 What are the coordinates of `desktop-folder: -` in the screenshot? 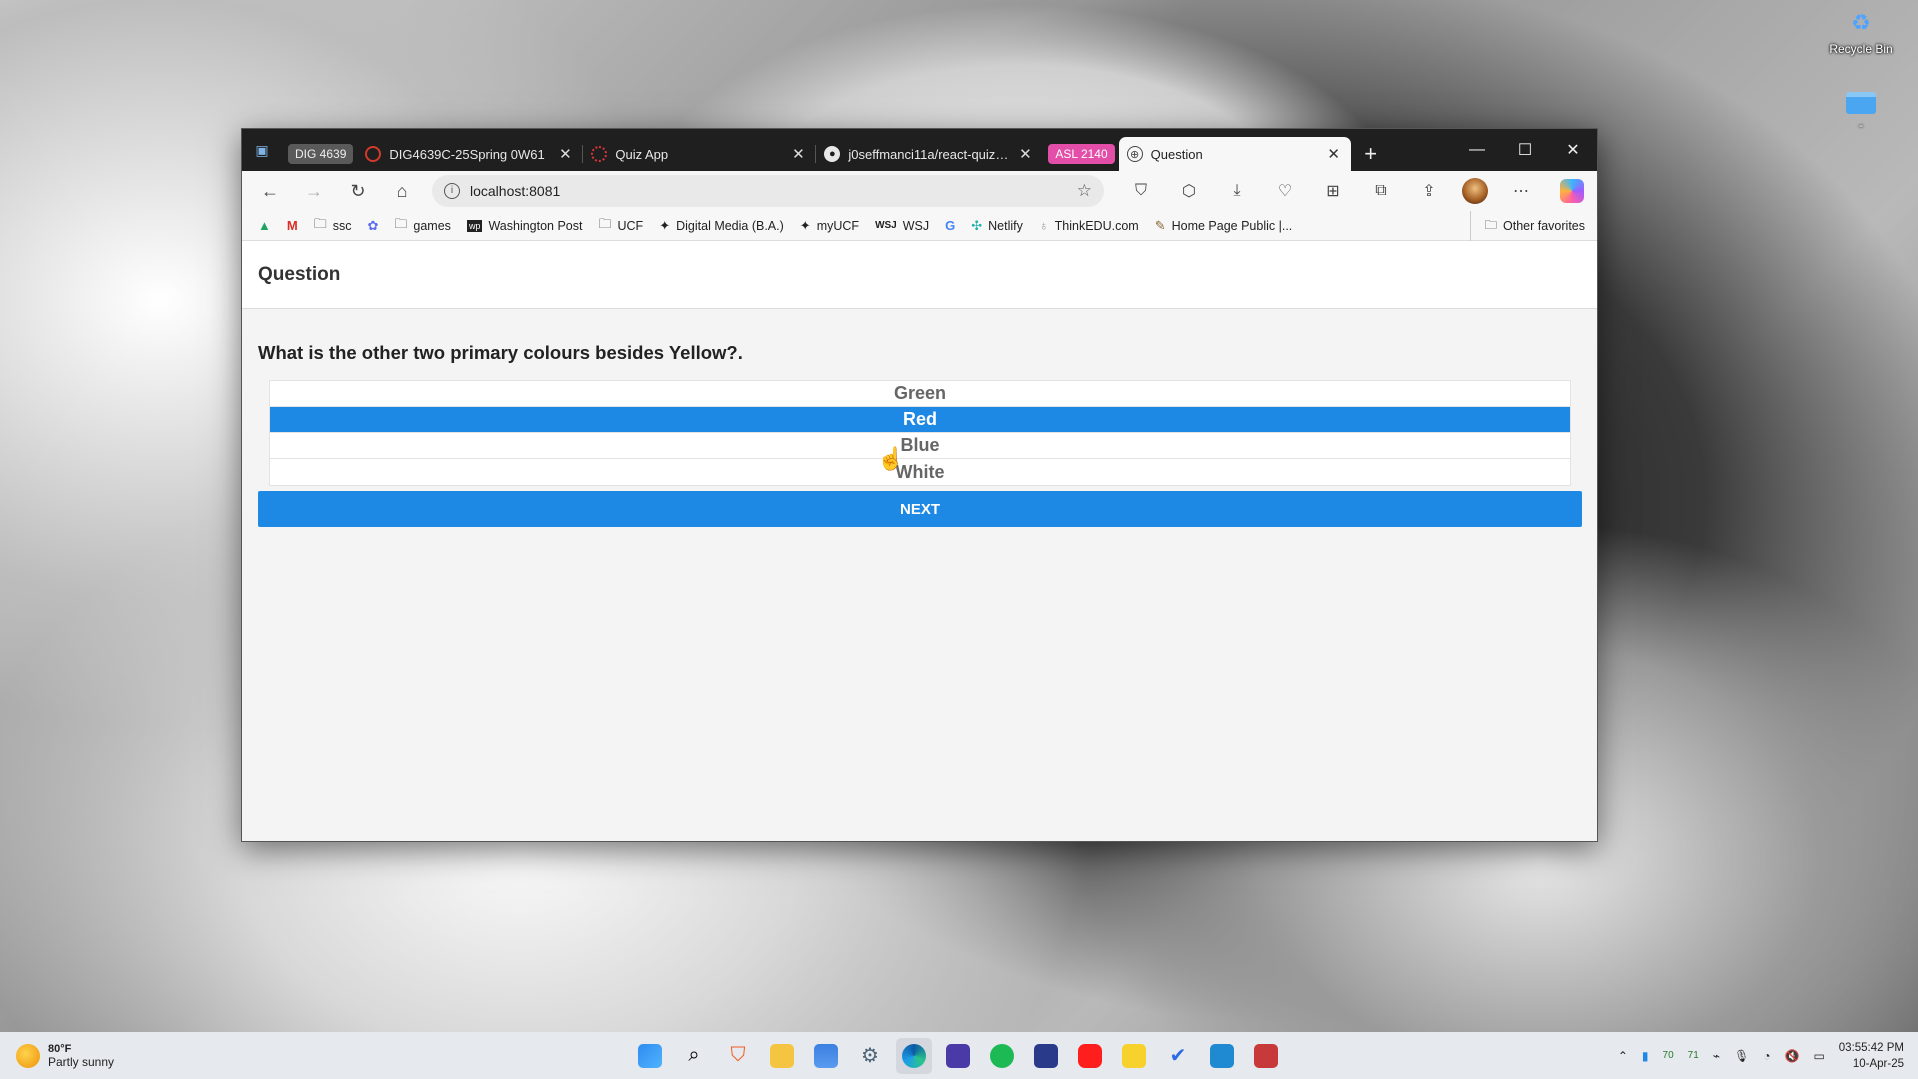 It's located at (1861, 112).